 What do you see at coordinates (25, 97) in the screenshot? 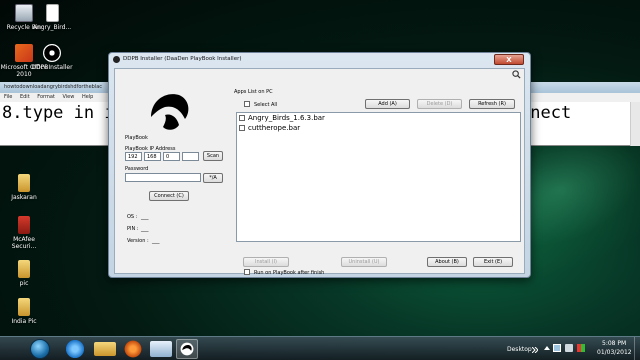
I see `menu-edit: Edit` at bounding box center [25, 97].